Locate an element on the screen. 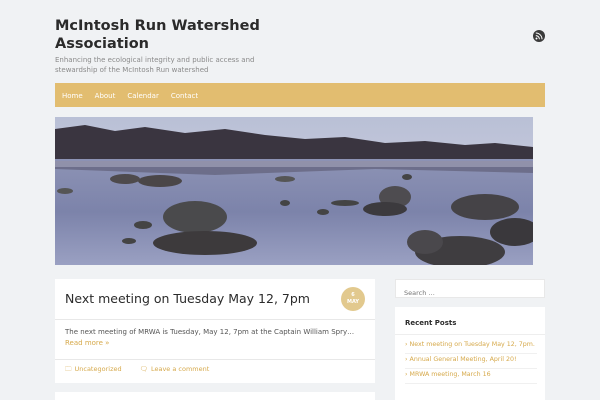 Image resolution: width=600 pixels, height=400 pixels. next-post-card is located at coordinates (215, 396).